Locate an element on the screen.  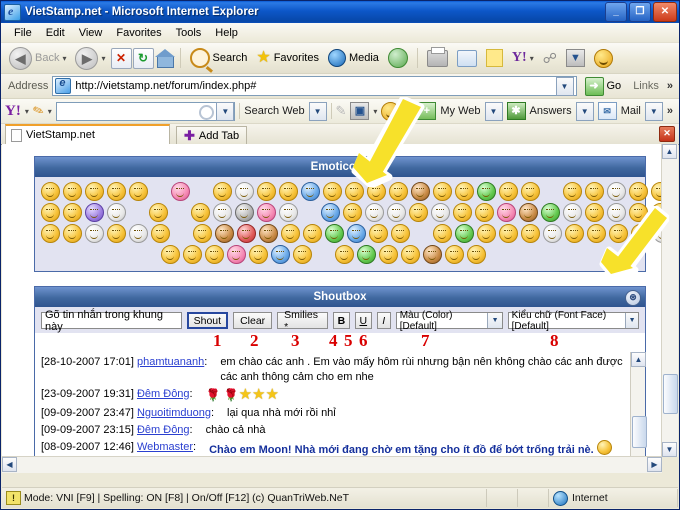
close-button: ✕ is located at coordinates (665, 12).